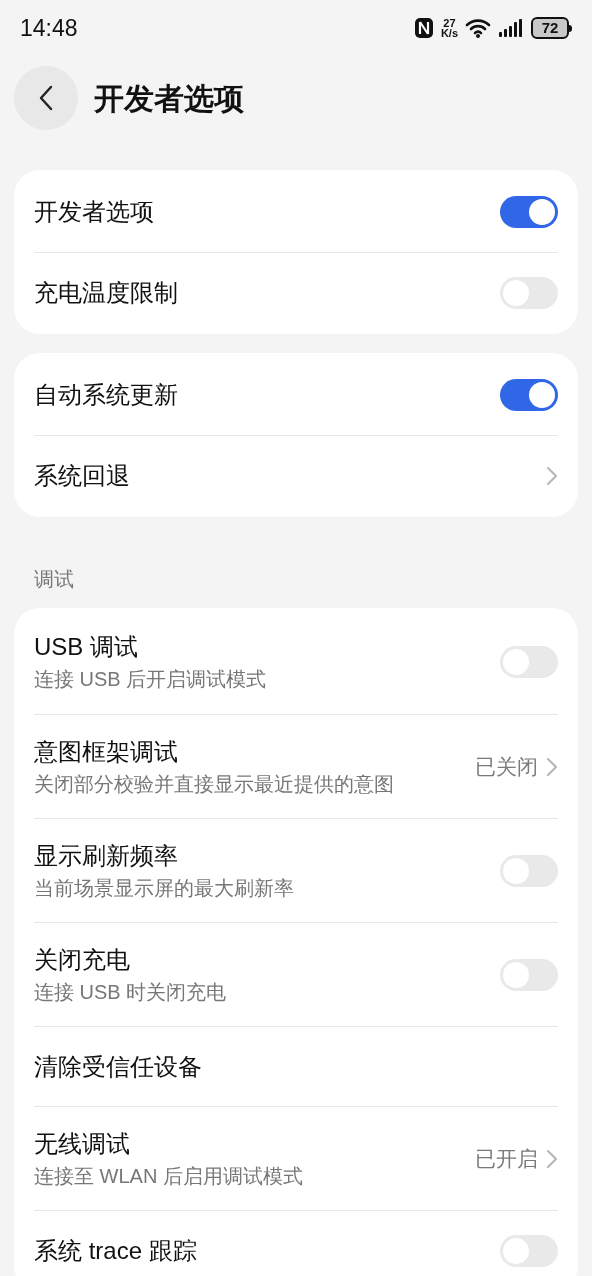 The height and width of the screenshot is (1276, 592). What do you see at coordinates (423, 28) in the screenshot?
I see `nfc-icon` at bounding box center [423, 28].